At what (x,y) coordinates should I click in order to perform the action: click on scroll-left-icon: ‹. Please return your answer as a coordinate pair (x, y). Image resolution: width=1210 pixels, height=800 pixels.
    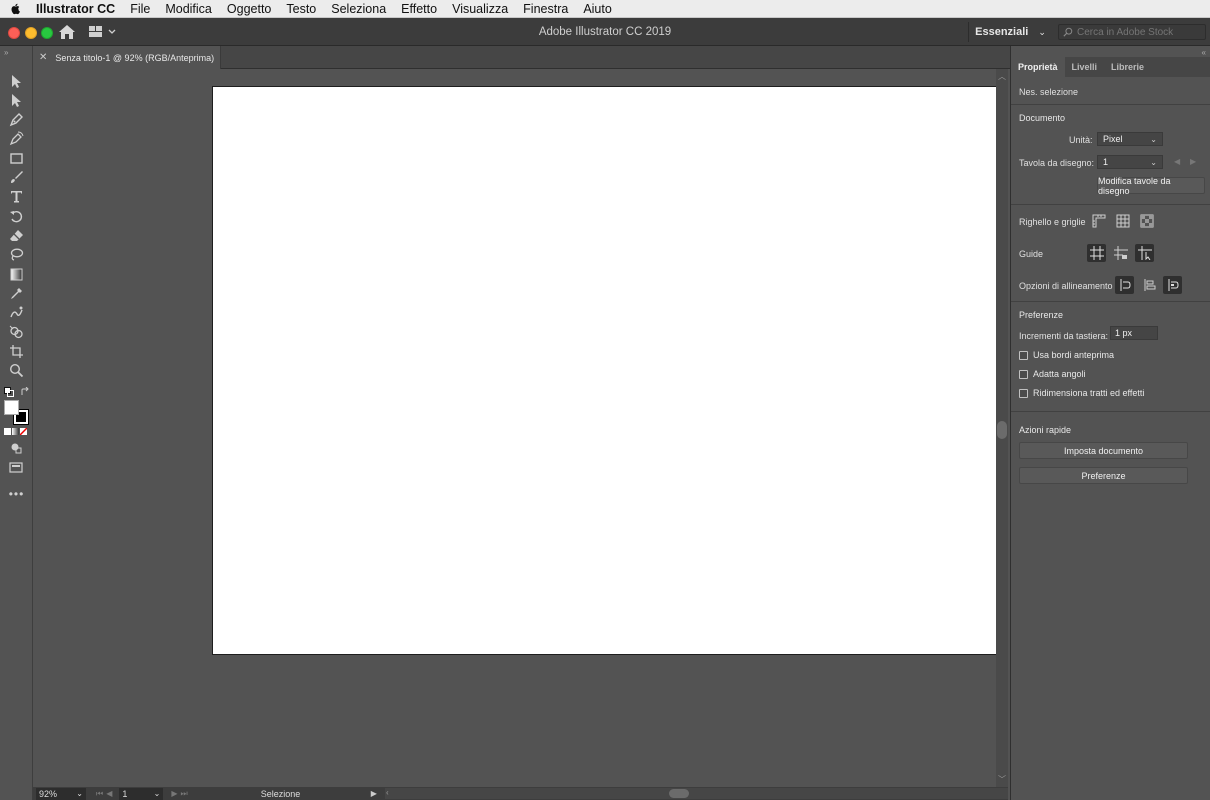
    Looking at the image, I should click on (387, 792).